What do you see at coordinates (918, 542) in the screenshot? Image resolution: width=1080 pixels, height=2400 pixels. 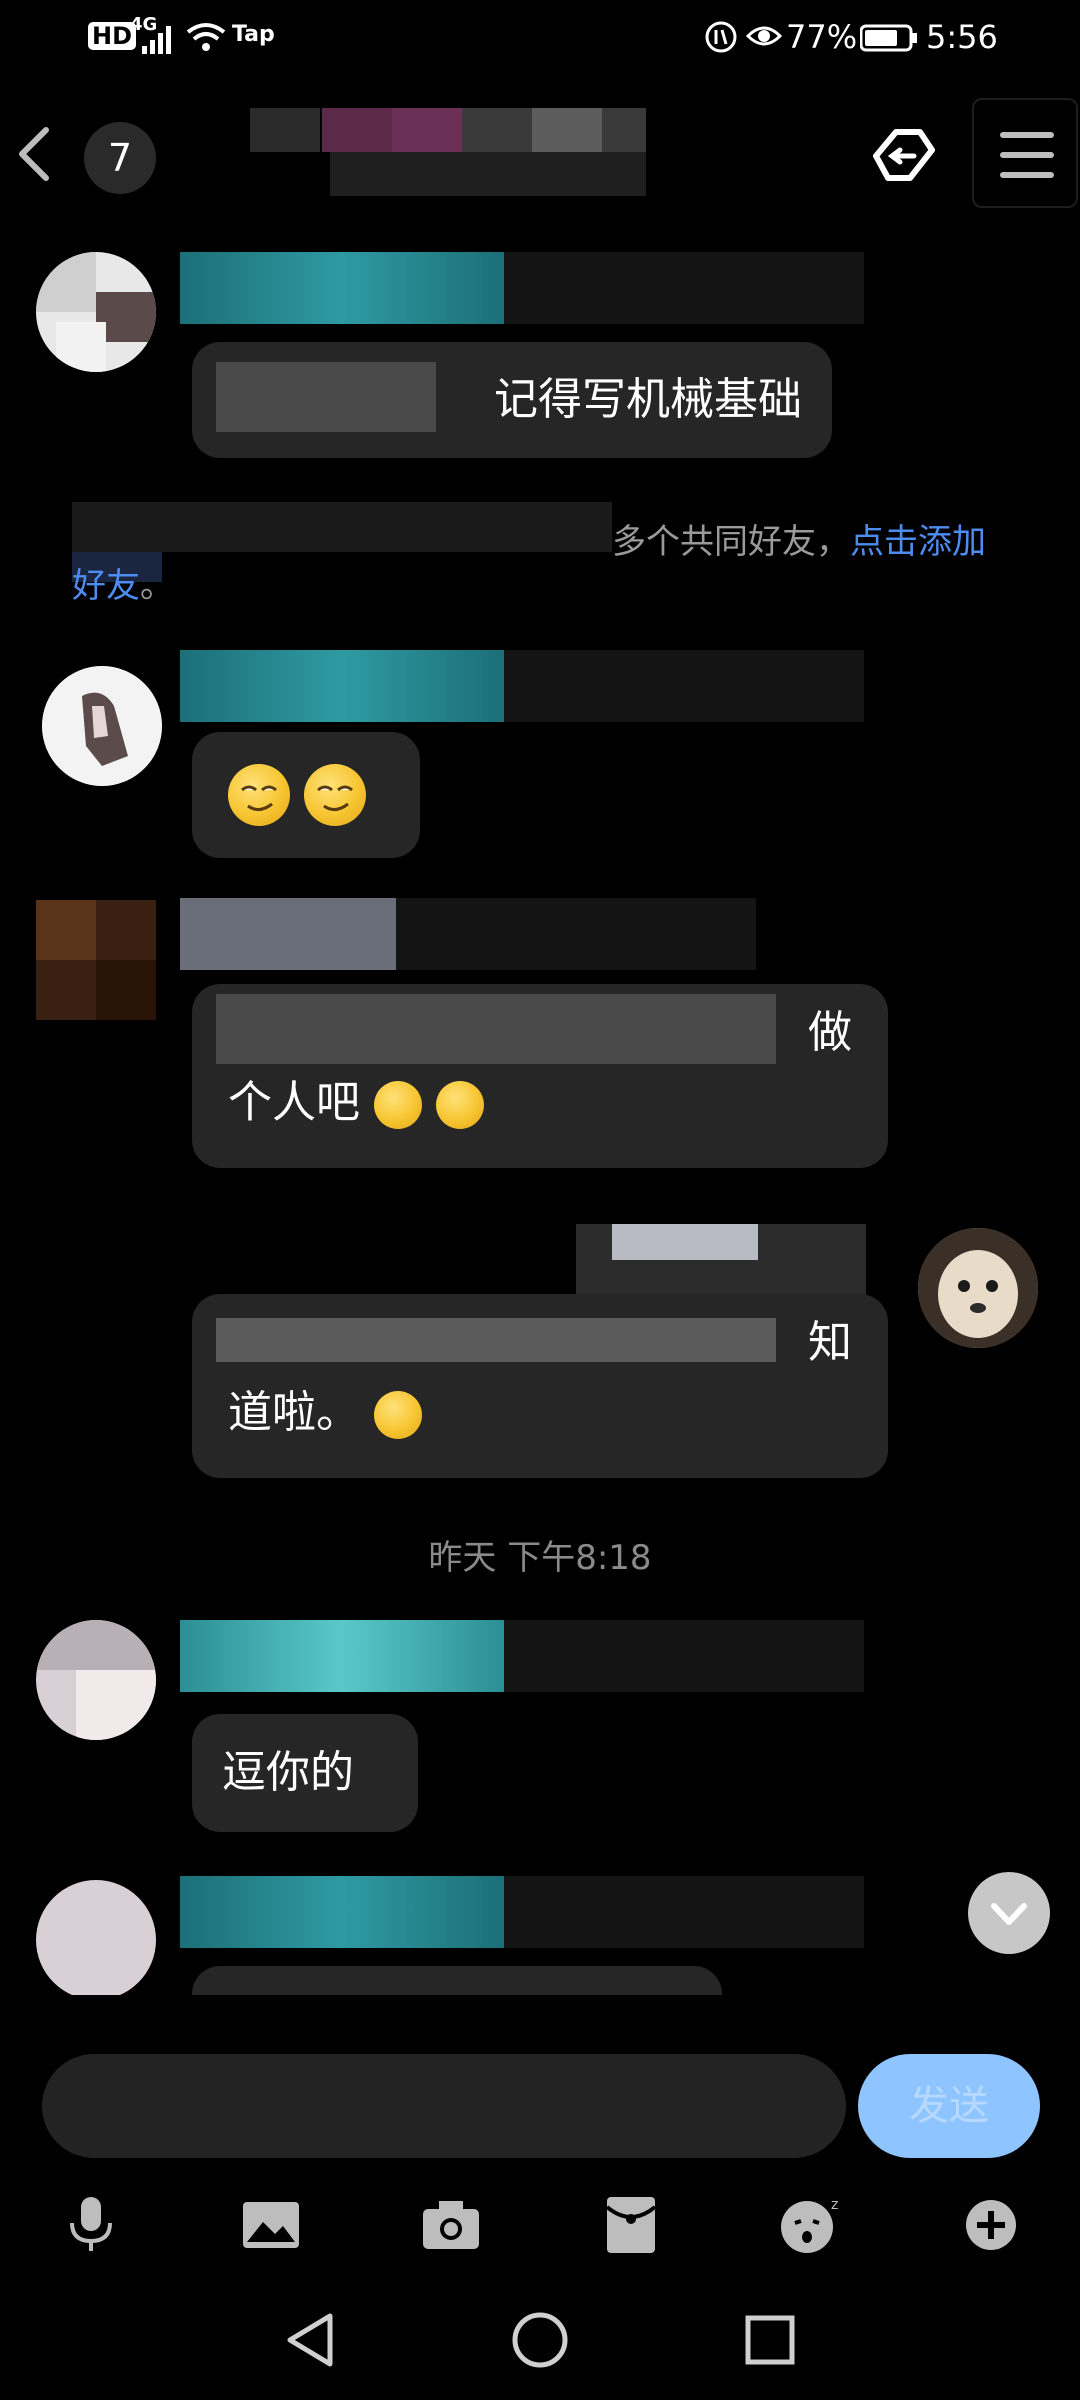 I see `add-friend-link: 点击添加` at bounding box center [918, 542].